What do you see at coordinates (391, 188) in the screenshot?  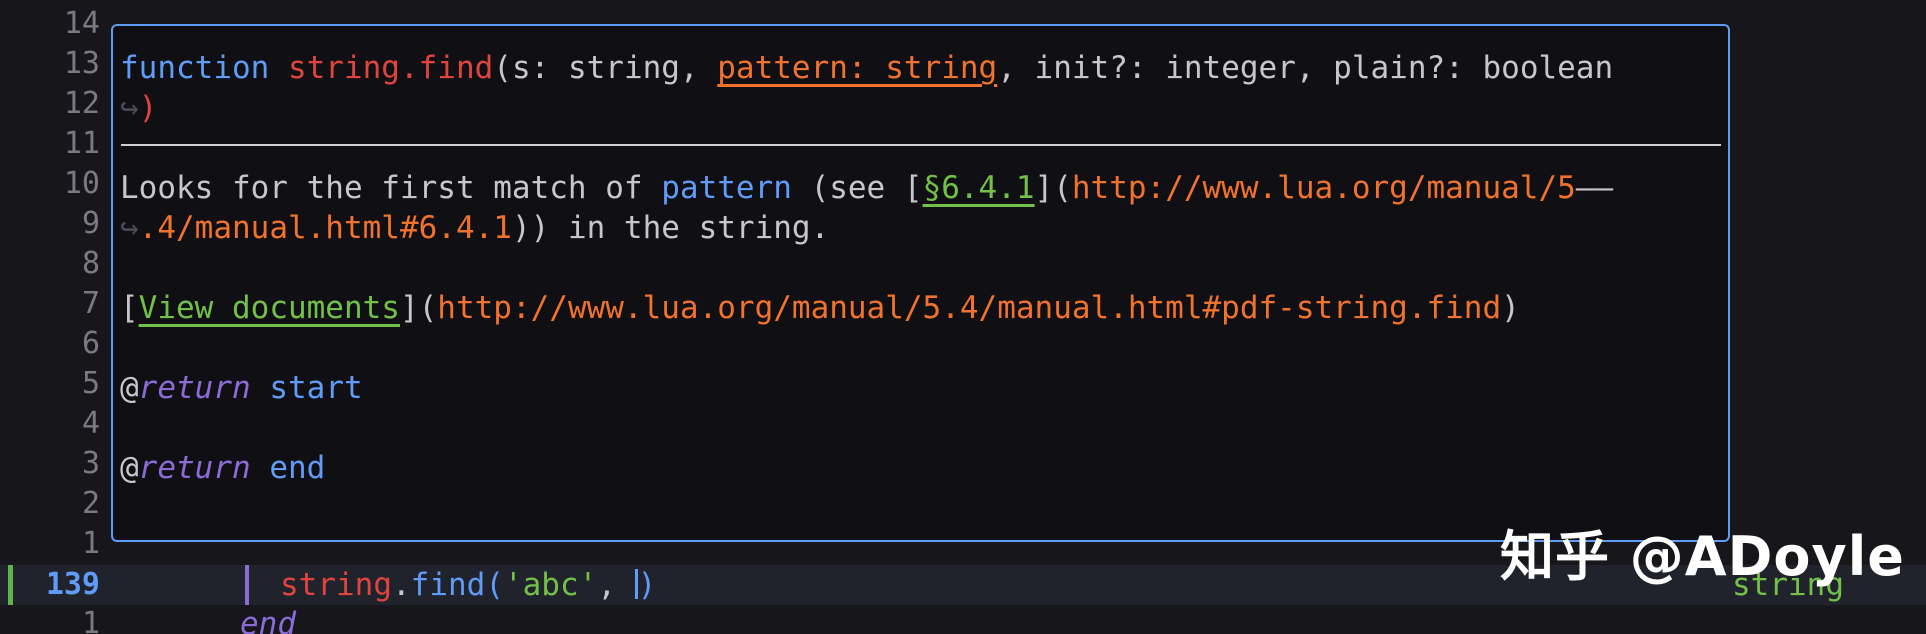 I see `description-text: Looks for the first match of` at bounding box center [391, 188].